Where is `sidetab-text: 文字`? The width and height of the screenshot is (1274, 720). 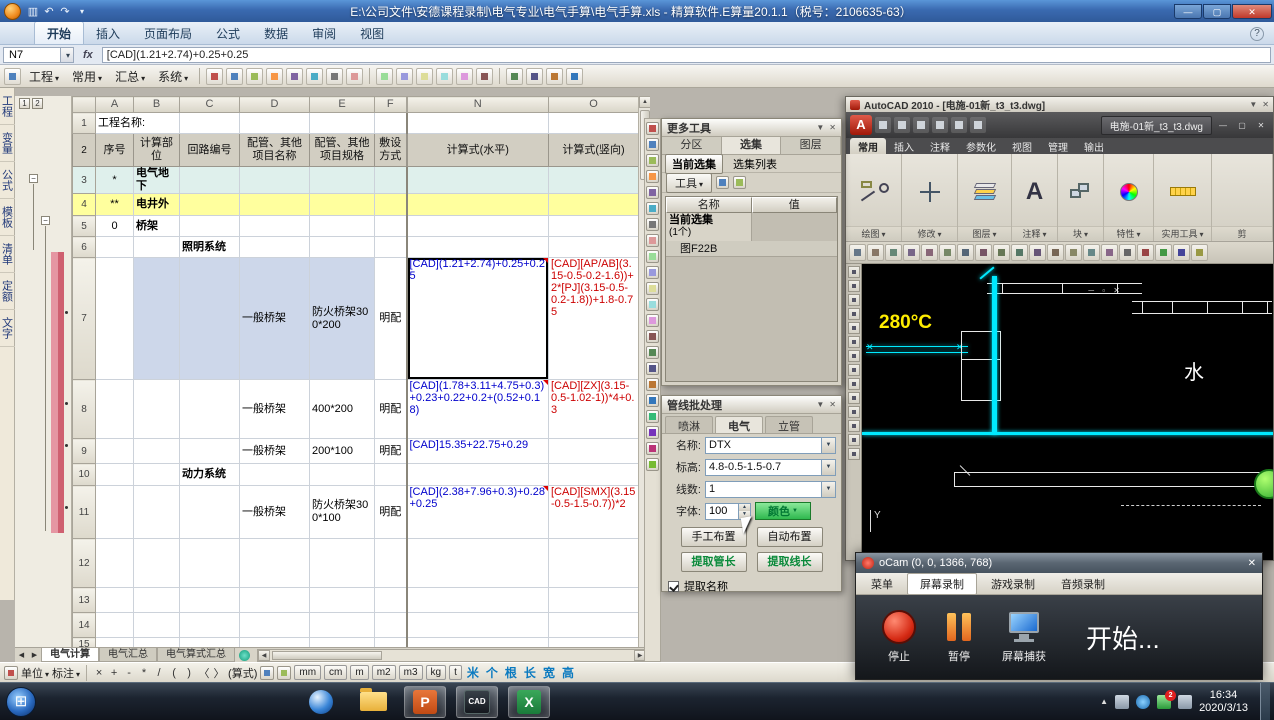
sidetab-text: 文字 is located at coordinates (7, 328).